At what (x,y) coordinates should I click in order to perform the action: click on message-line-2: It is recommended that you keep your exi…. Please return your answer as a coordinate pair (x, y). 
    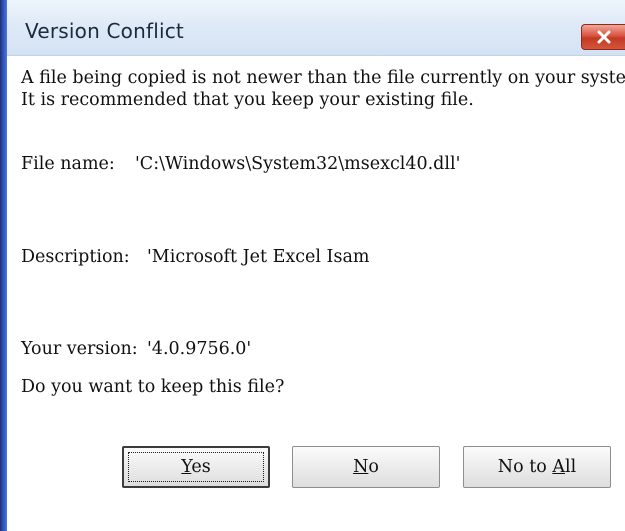
    Looking at the image, I should click on (247, 100).